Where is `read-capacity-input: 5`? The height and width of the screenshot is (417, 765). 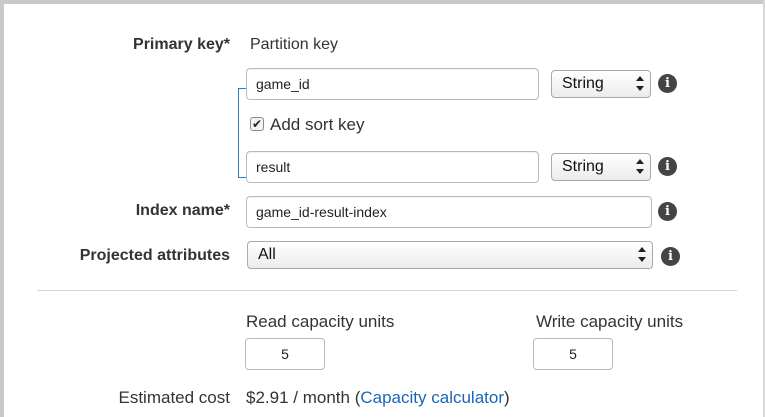
read-capacity-input: 5 is located at coordinates (285, 354).